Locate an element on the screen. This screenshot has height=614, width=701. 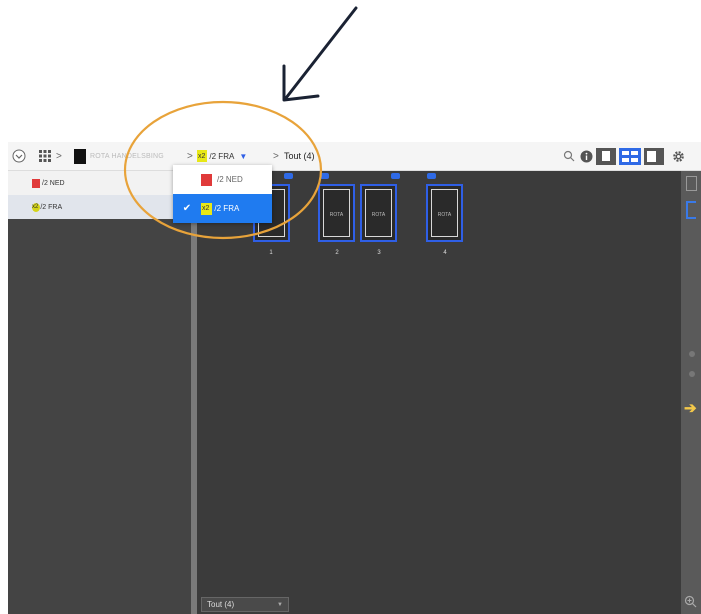
grid-view-button is located at coordinates (630, 156).